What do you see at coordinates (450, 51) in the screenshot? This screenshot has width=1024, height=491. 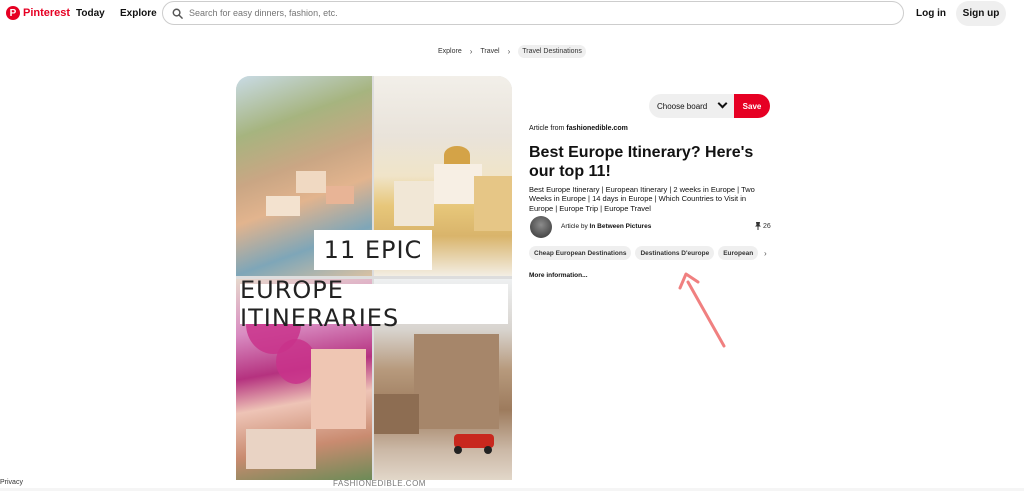 I see `breadcrumb-item-explore: Explore` at bounding box center [450, 51].